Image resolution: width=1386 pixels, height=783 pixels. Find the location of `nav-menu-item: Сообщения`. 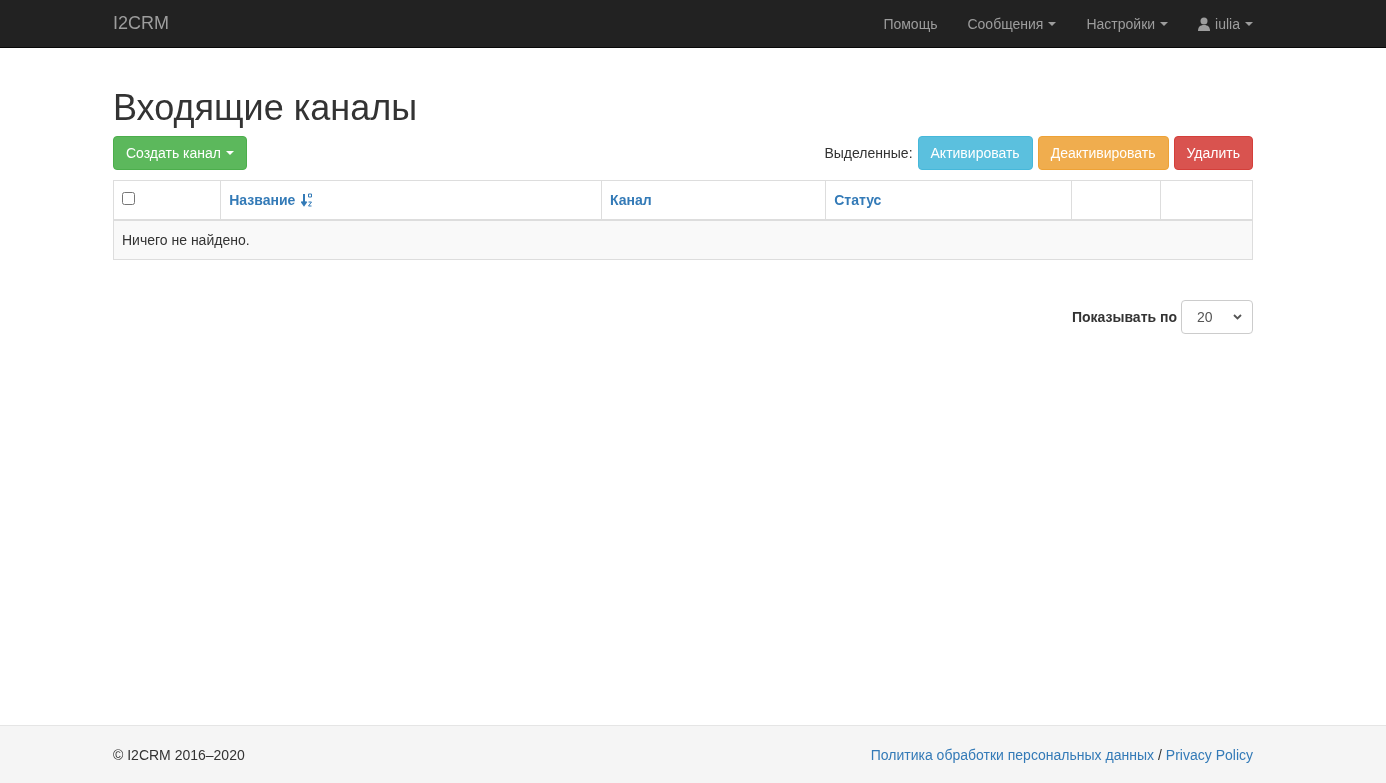

nav-menu-item: Сообщения is located at coordinates (1012, 23).